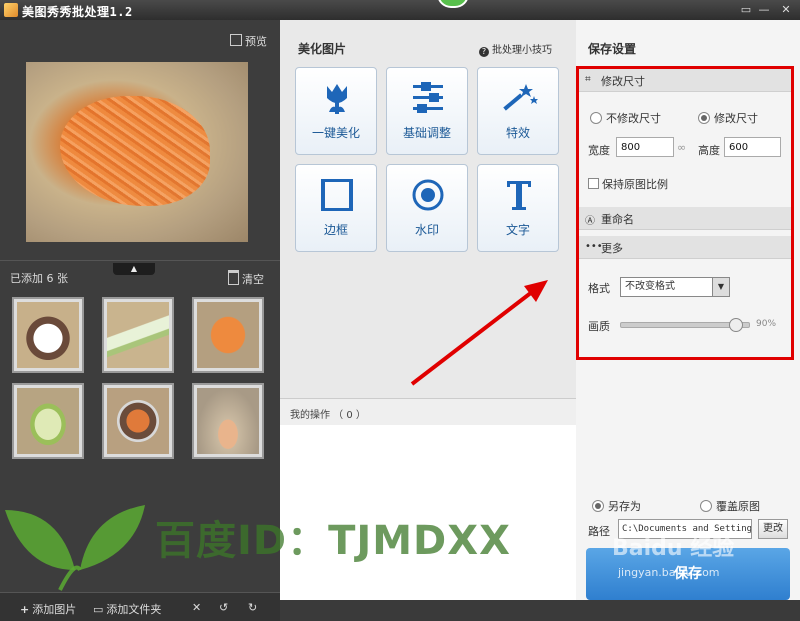 This screenshot has width=800, height=621. What do you see at coordinates (746, 10) in the screenshot?
I see `feedback-icon: ▭` at bounding box center [746, 10].